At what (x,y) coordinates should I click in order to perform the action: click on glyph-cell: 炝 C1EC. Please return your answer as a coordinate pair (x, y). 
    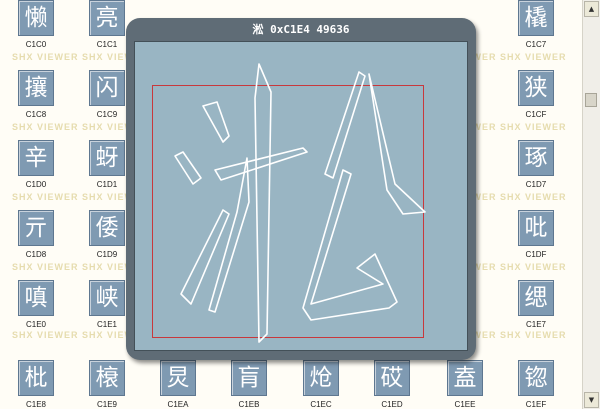
    Looking at the image, I should click on (318, 383).